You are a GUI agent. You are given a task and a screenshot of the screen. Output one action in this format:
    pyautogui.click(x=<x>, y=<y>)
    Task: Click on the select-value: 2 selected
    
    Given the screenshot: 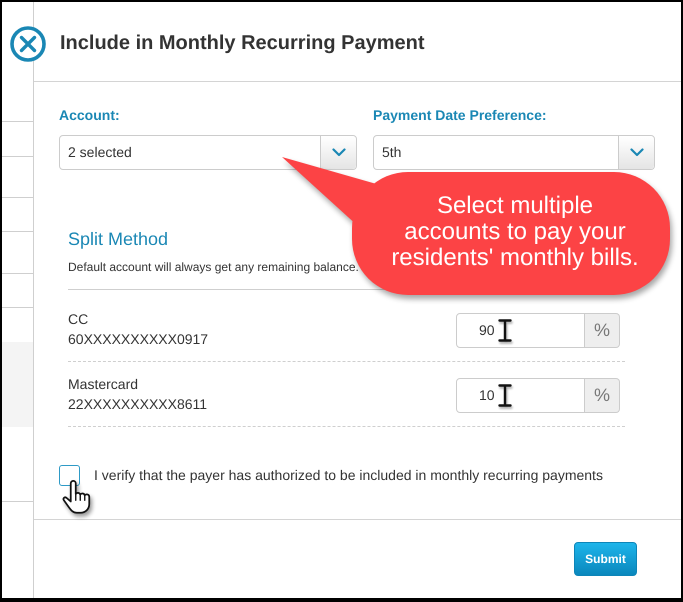 What is the action you would take?
    pyautogui.click(x=100, y=152)
    